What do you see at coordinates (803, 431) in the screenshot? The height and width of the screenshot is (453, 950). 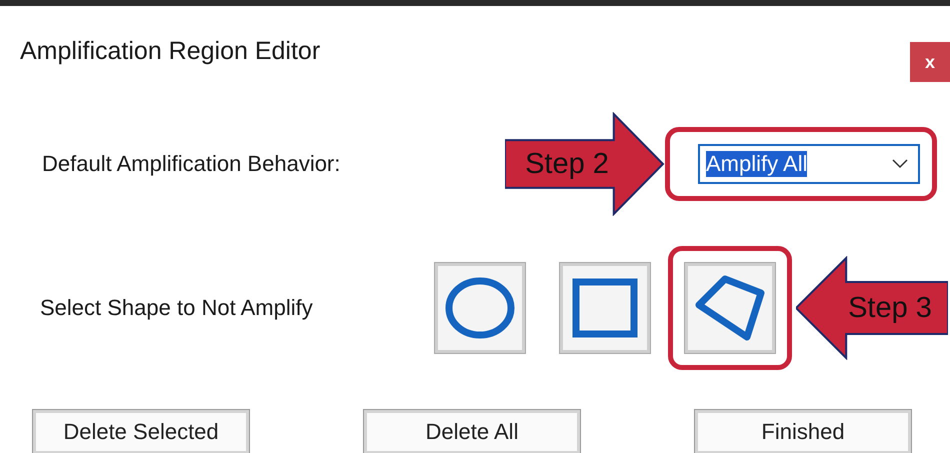 I see `dialog-button: Finished` at bounding box center [803, 431].